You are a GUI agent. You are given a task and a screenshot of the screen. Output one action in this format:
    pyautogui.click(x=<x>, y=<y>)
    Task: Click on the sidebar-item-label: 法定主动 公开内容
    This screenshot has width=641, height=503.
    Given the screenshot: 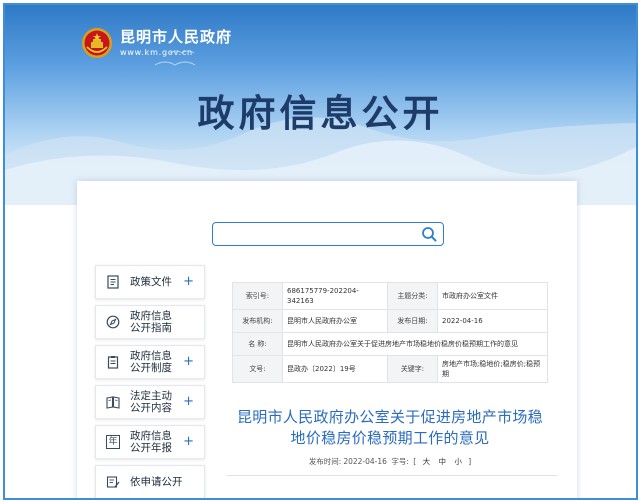 What is the action you would take?
    pyautogui.click(x=151, y=402)
    